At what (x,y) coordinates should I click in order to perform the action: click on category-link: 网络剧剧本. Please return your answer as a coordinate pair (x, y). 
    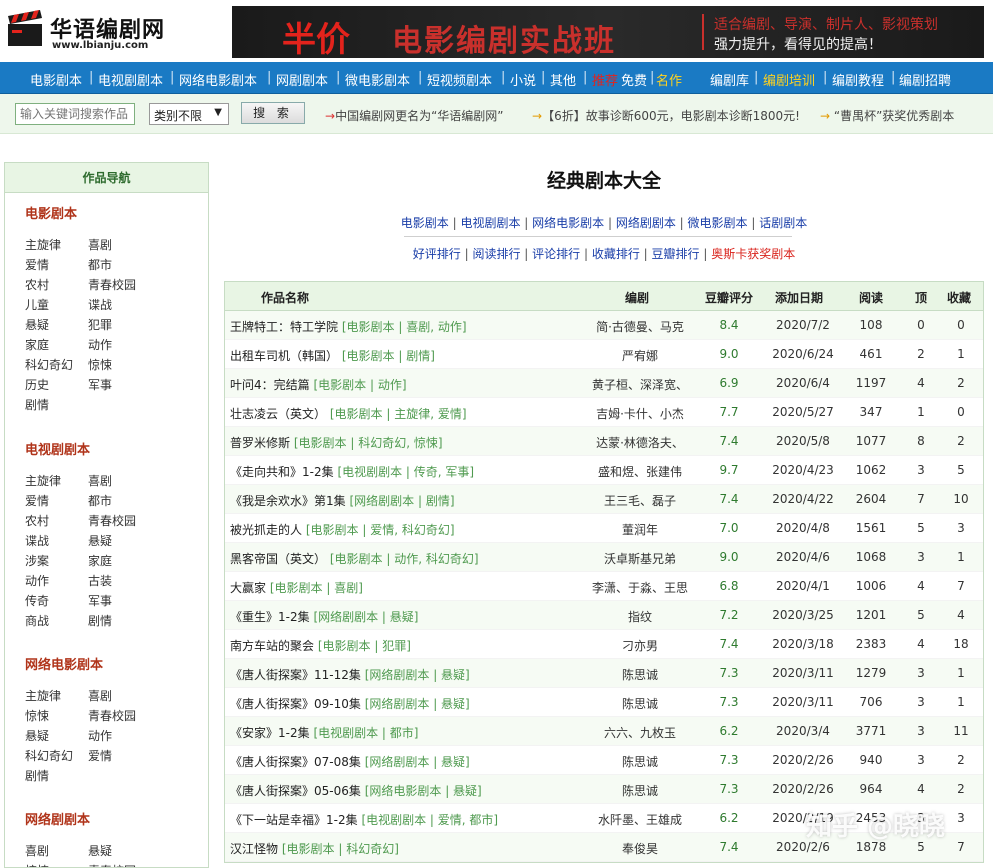
    Looking at the image, I should click on (646, 223).